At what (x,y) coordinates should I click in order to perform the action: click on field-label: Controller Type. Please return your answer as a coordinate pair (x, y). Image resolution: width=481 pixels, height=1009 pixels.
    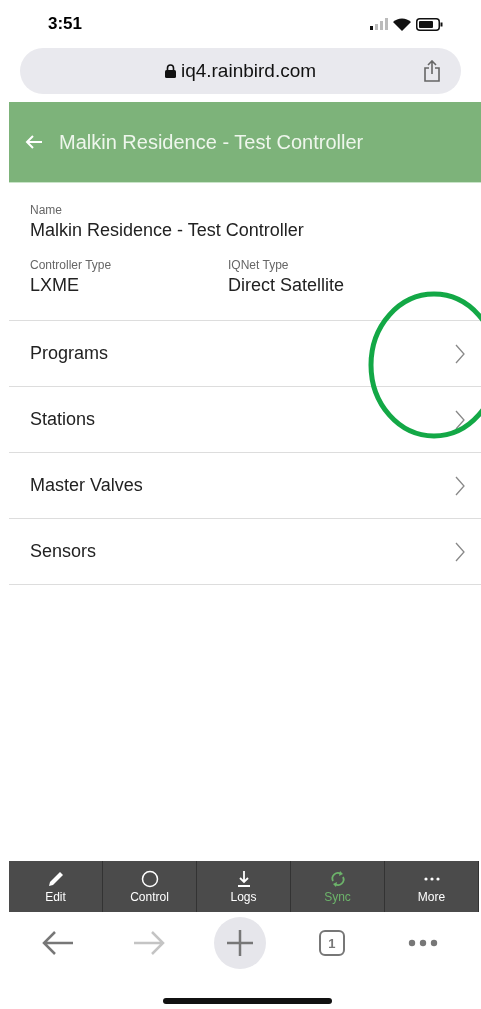
    Looking at the image, I should click on (71, 265).